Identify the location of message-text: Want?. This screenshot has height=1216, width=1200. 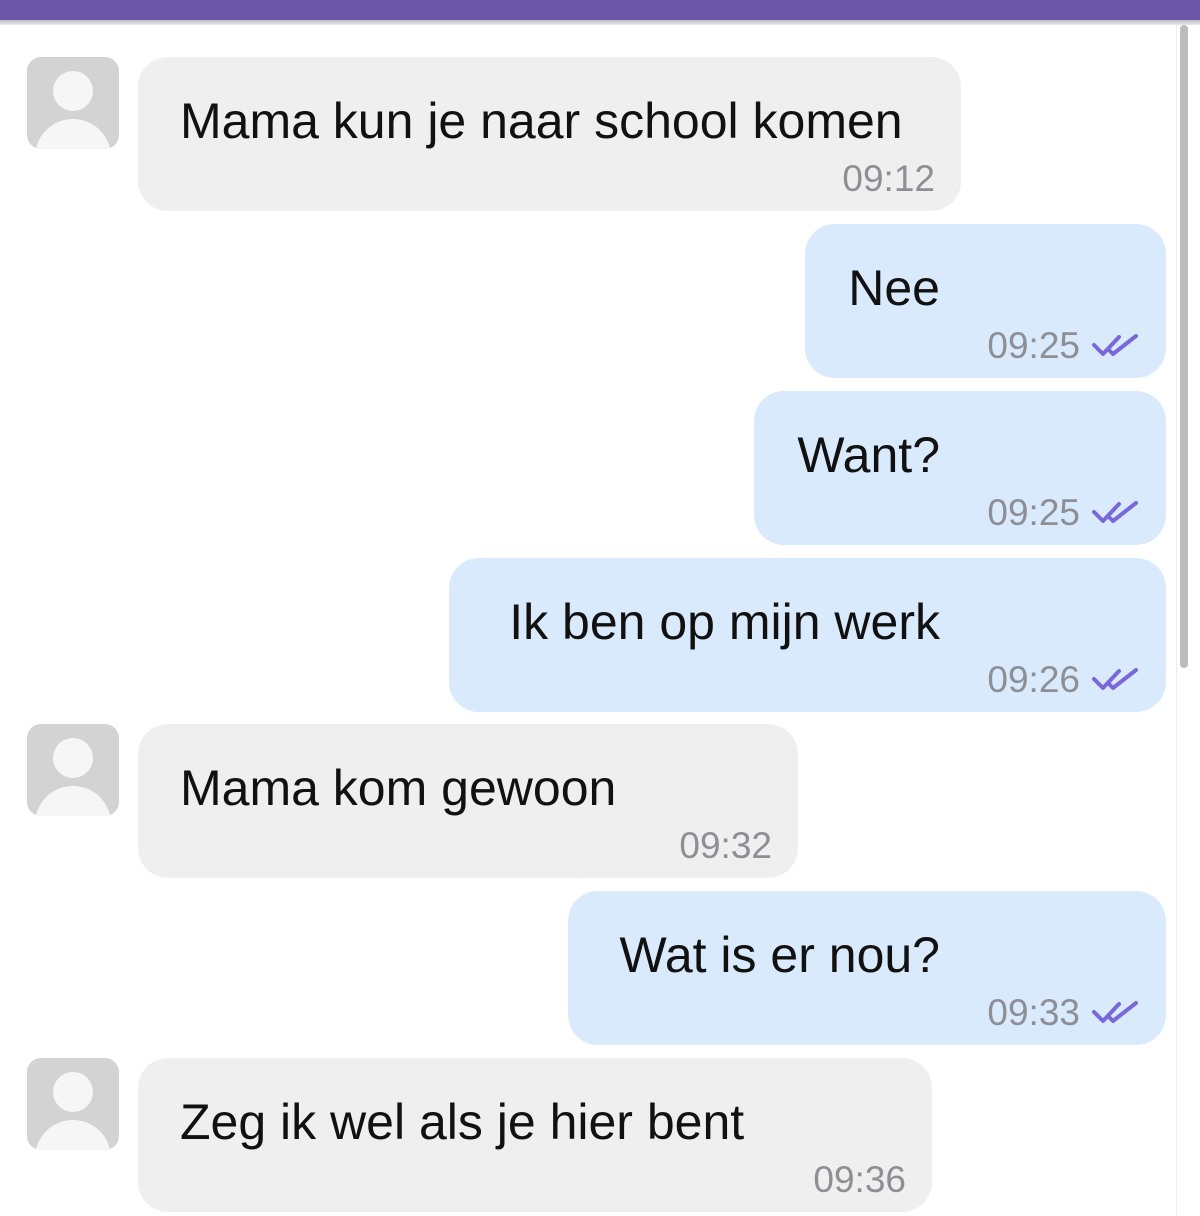
(868, 455).